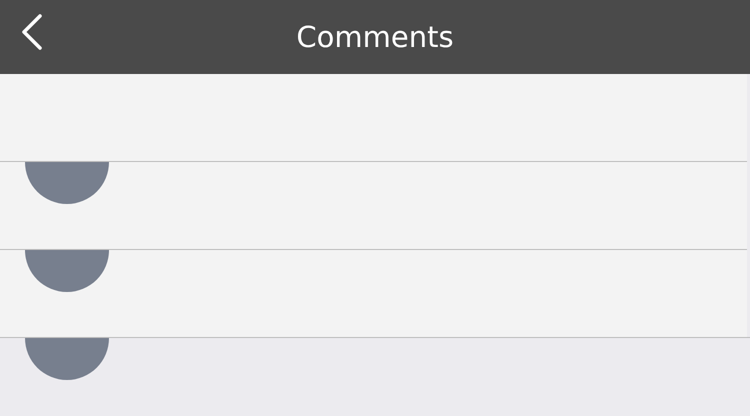 The height and width of the screenshot is (416, 750). What do you see at coordinates (32, 32) in the screenshot?
I see `back-icon` at bounding box center [32, 32].